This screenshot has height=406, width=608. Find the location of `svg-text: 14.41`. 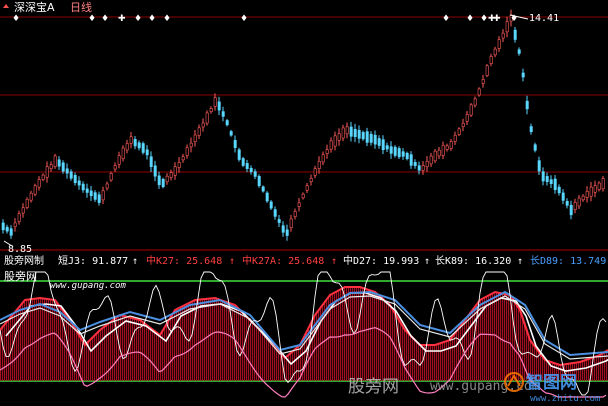

svg-text: 14.41 is located at coordinates (544, 18).